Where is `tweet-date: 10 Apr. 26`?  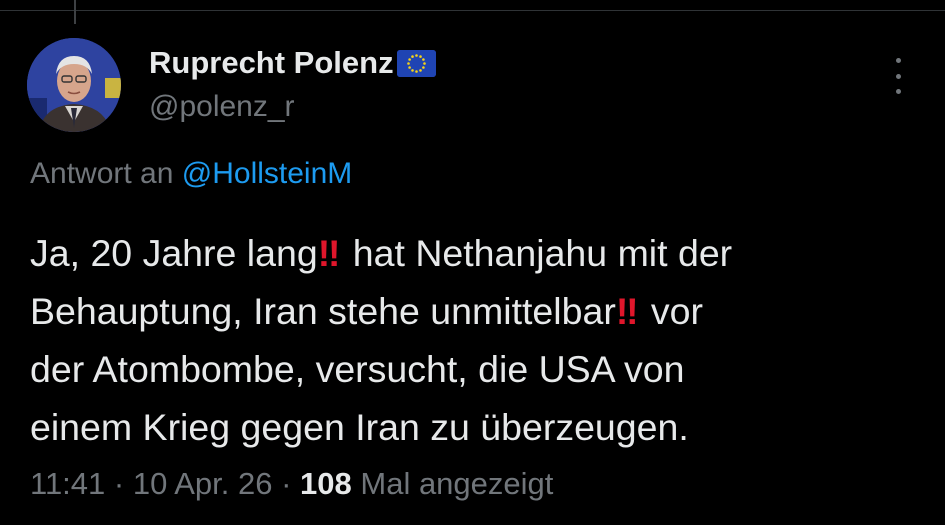
tweet-date: 10 Apr. 26 is located at coordinates (203, 483).